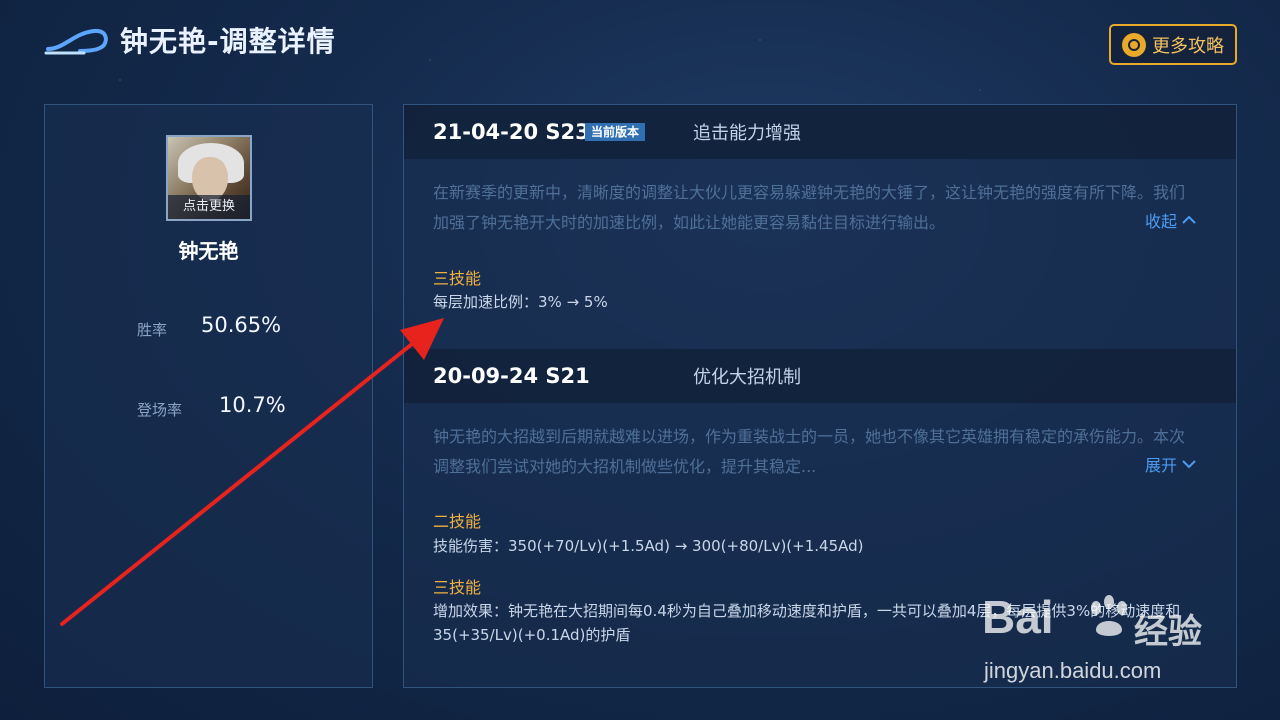 Image resolution: width=1280 pixels, height=720 pixels. I want to click on page-header: 钟无艳-调整详情, so click(190, 40).